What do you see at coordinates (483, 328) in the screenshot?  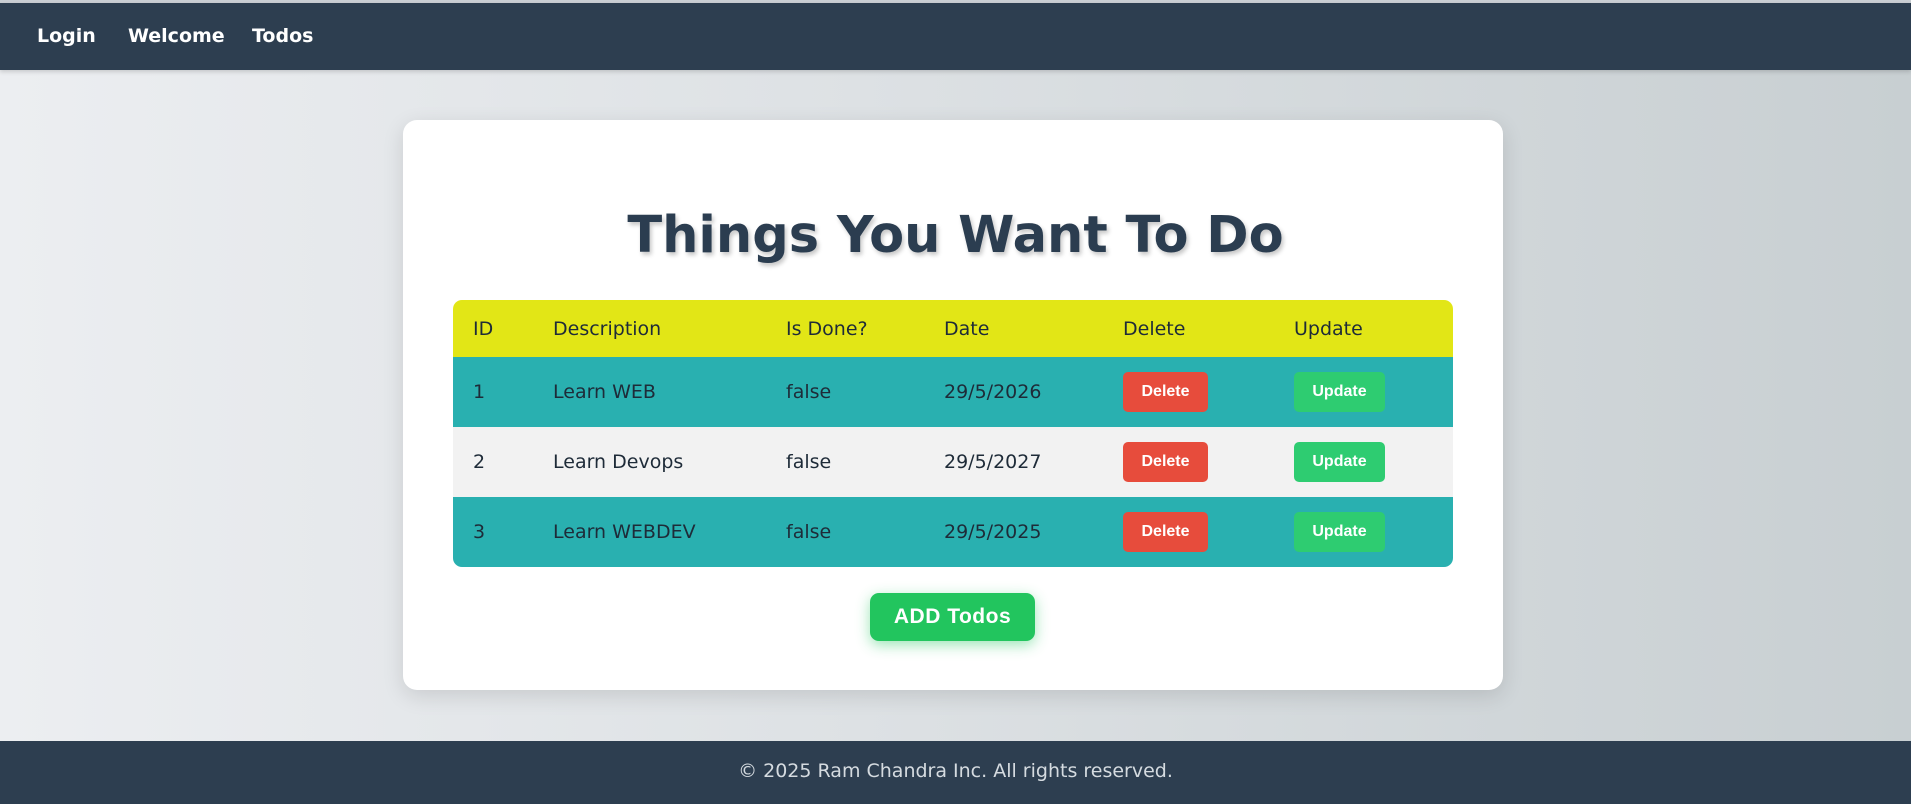 I see `column-header-id: ID` at bounding box center [483, 328].